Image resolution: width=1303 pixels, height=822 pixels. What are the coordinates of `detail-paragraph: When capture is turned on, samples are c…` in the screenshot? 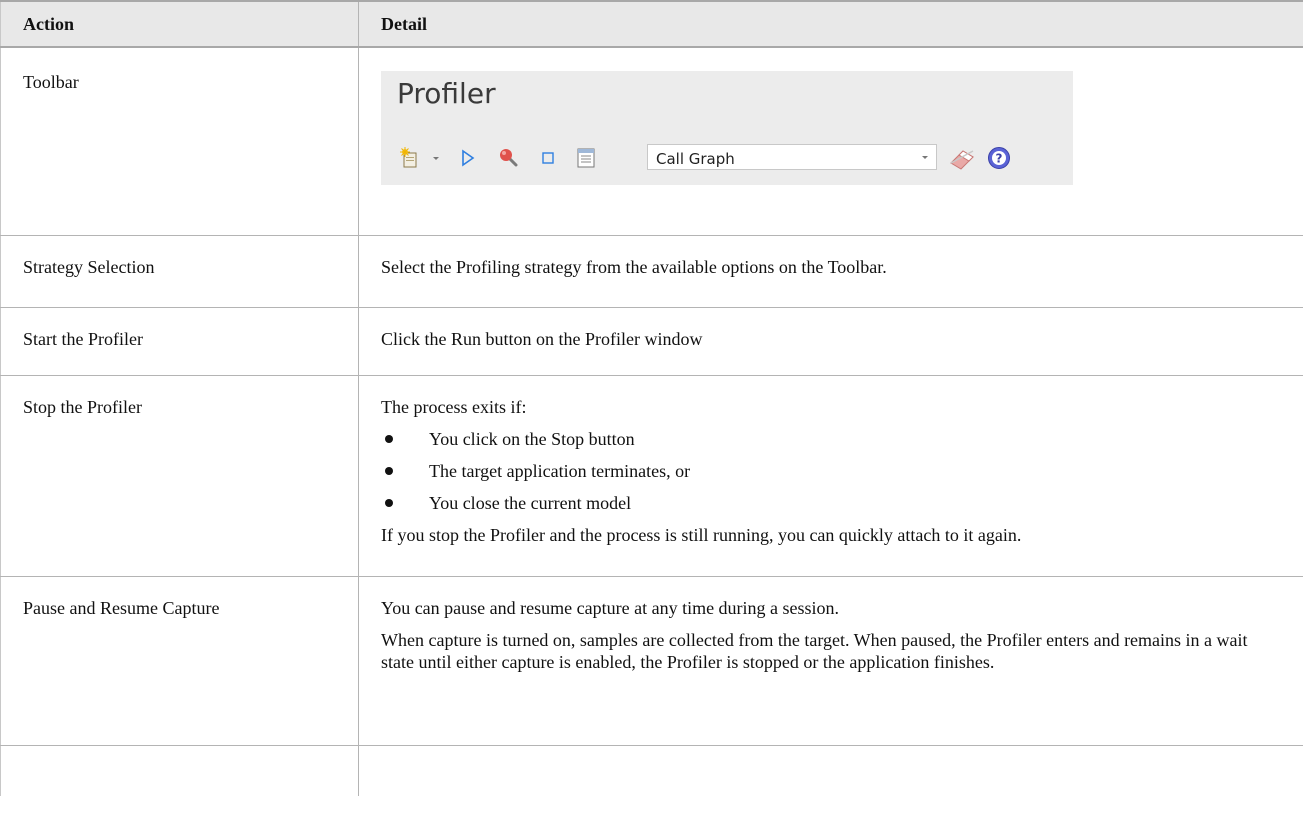 It's located at (814, 651).